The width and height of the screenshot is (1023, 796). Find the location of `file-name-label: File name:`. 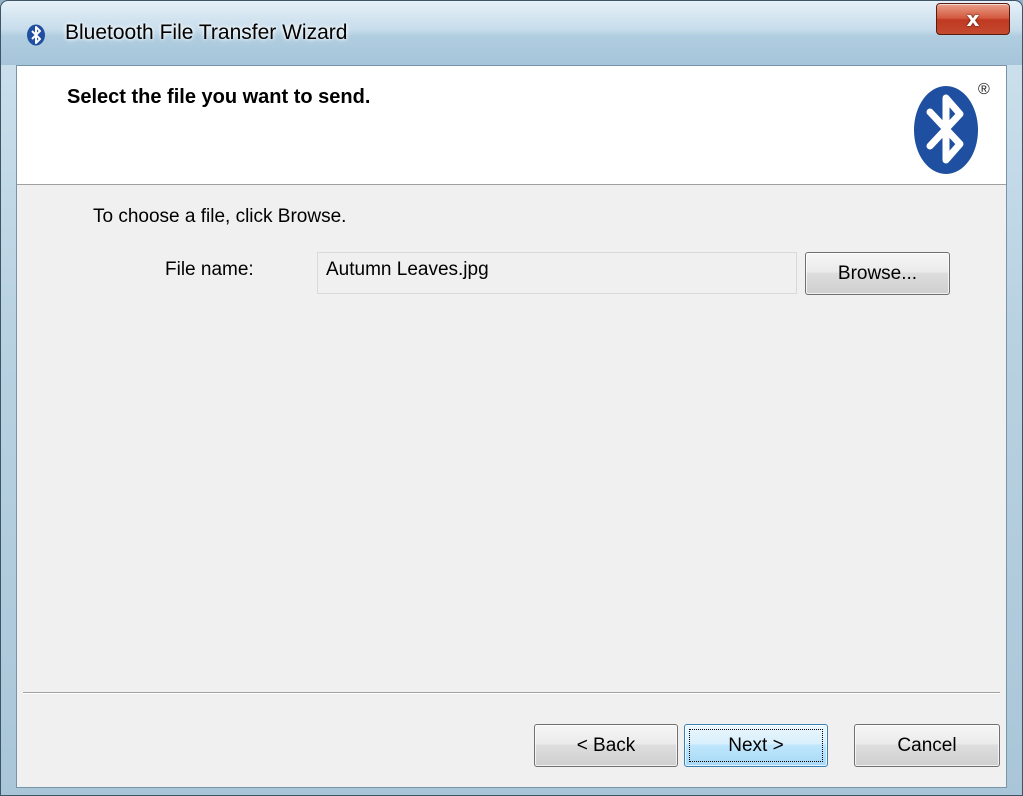

file-name-label: File name: is located at coordinates (209, 269).